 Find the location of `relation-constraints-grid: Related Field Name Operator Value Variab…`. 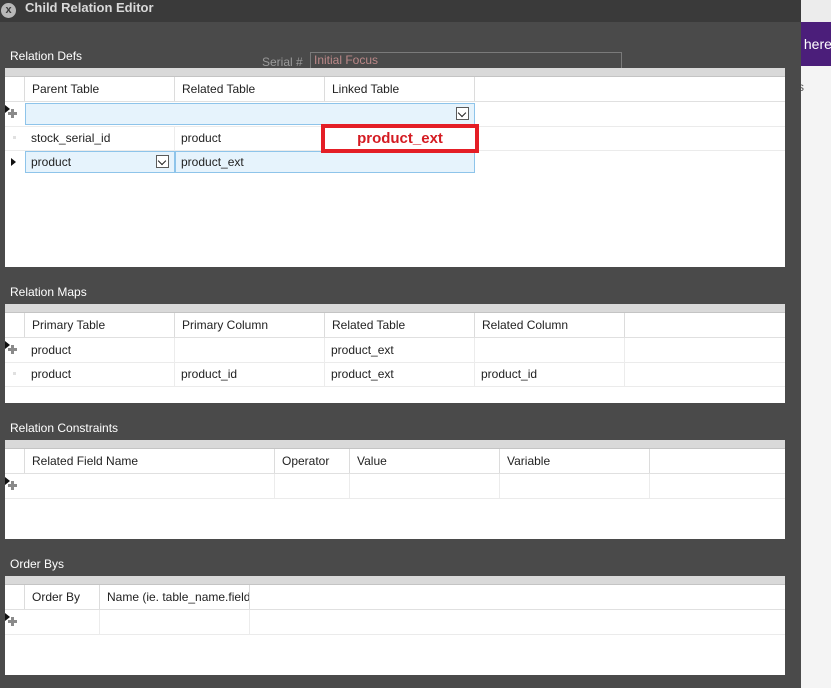

relation-constraints-grid: Related Field Name Operator Value Variab… is located at coordinates (395, 489).